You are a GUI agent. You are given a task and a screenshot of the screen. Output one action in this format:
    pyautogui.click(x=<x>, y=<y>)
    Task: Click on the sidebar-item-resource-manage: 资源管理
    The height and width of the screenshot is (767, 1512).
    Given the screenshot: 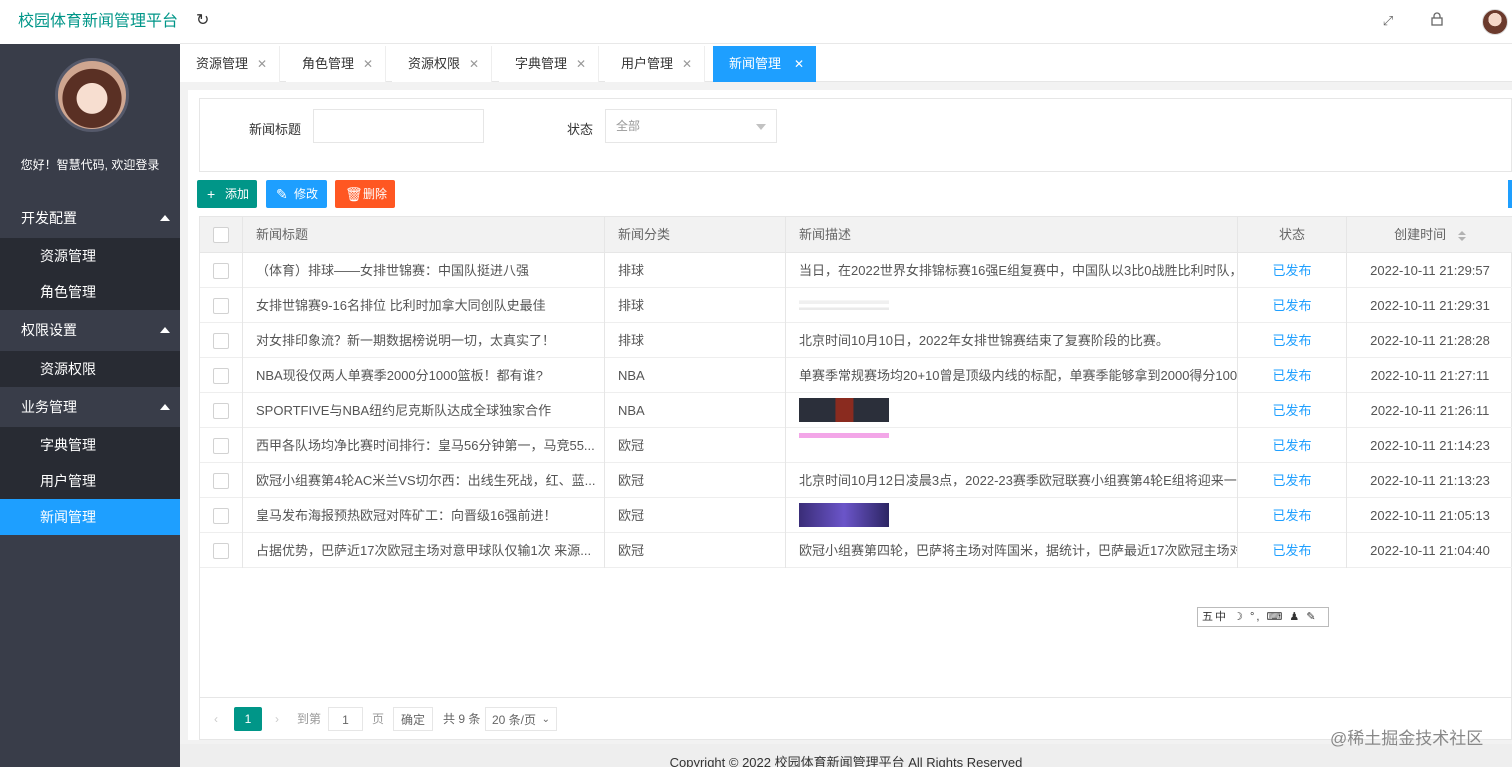 What is the action you would take?
    pyautogui.click(x=90, y=256)
    